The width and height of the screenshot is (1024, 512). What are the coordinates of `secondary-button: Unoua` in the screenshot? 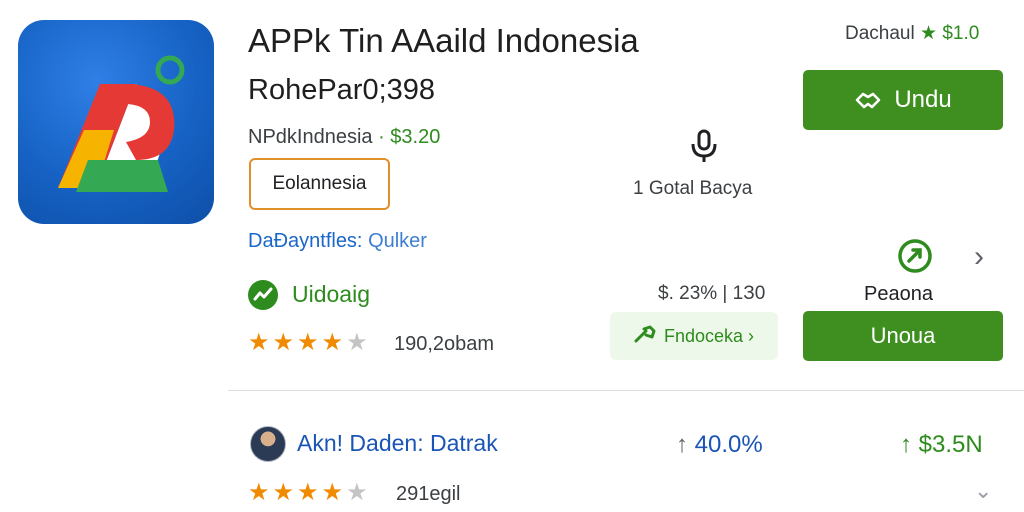 It's located at (903, 336).